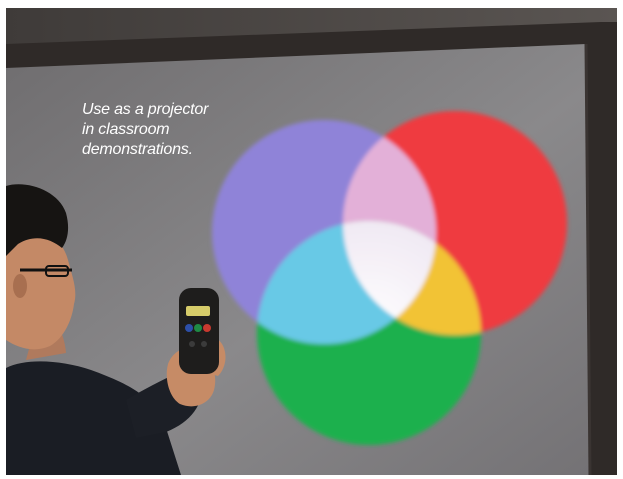 This screenshot has height=479, width=623. Describe the element at coordinates (198, 328) in the screenshot. I see `device-green-button` at that location.